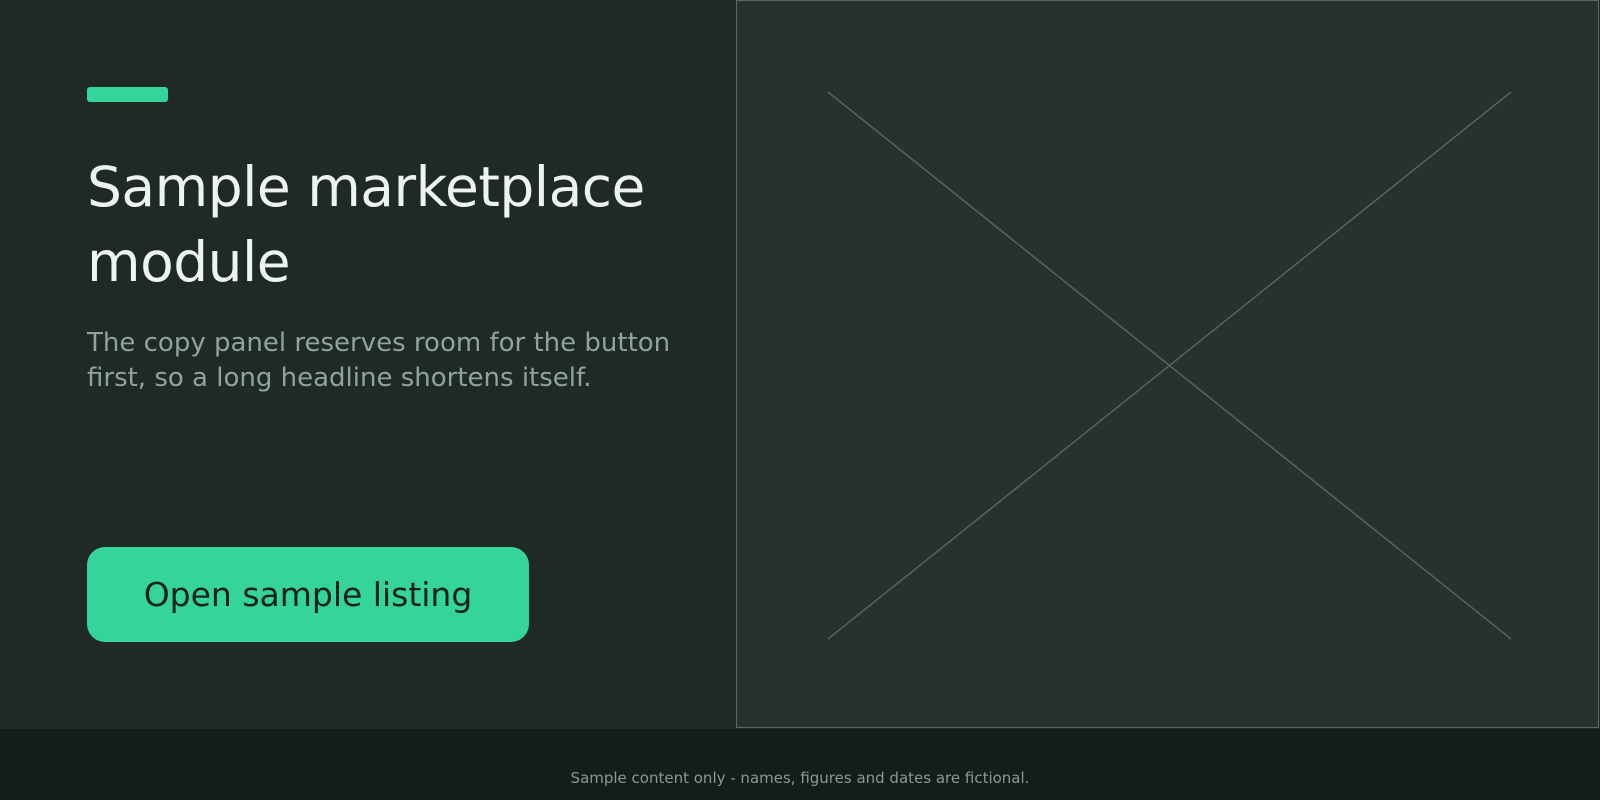  Describe the element at coordinates (366, 224) in the screenshot. I see `page-title: Sample marketplace module` at that location.